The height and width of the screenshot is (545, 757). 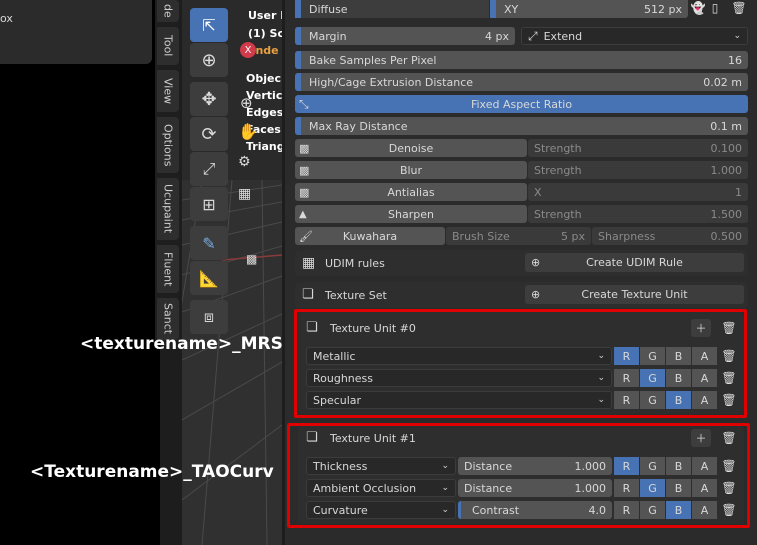 What do you see at coordinates (589, 9) in the screenshot?
I see `bake-size-field: XY 512 px` at bounding box center [589, 9].